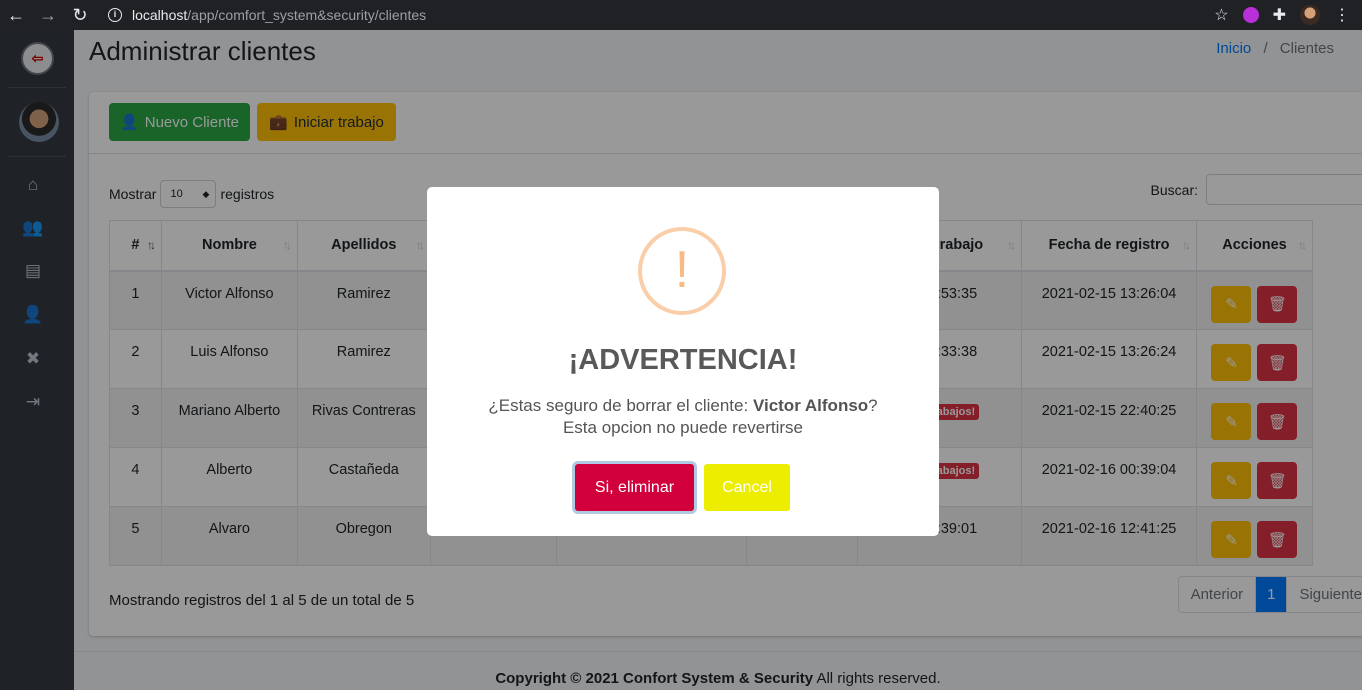  Describe the element at coordinates (810, 405) in the screenshot. I see `dialog-client-name: Victor Alfonso` at that location.